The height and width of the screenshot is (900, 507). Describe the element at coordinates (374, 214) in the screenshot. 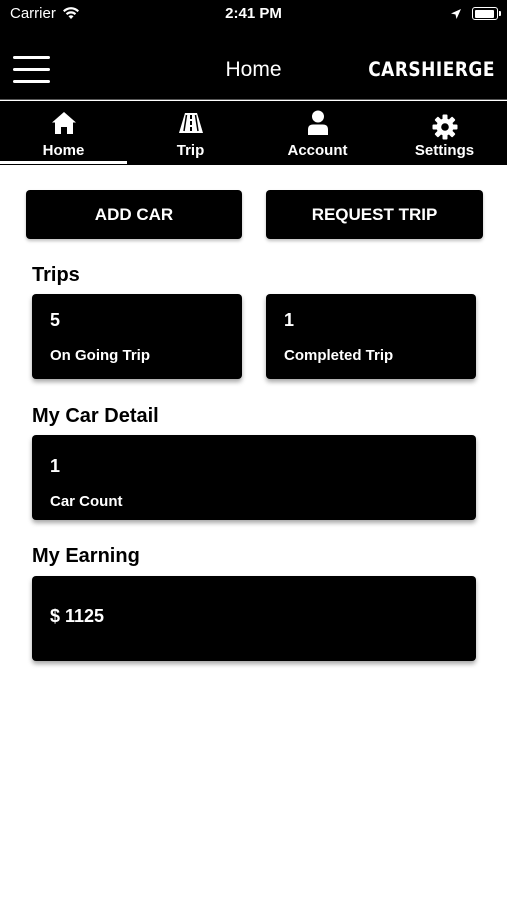

I see `request-trip-button: REQUEST TRIP` at that location.